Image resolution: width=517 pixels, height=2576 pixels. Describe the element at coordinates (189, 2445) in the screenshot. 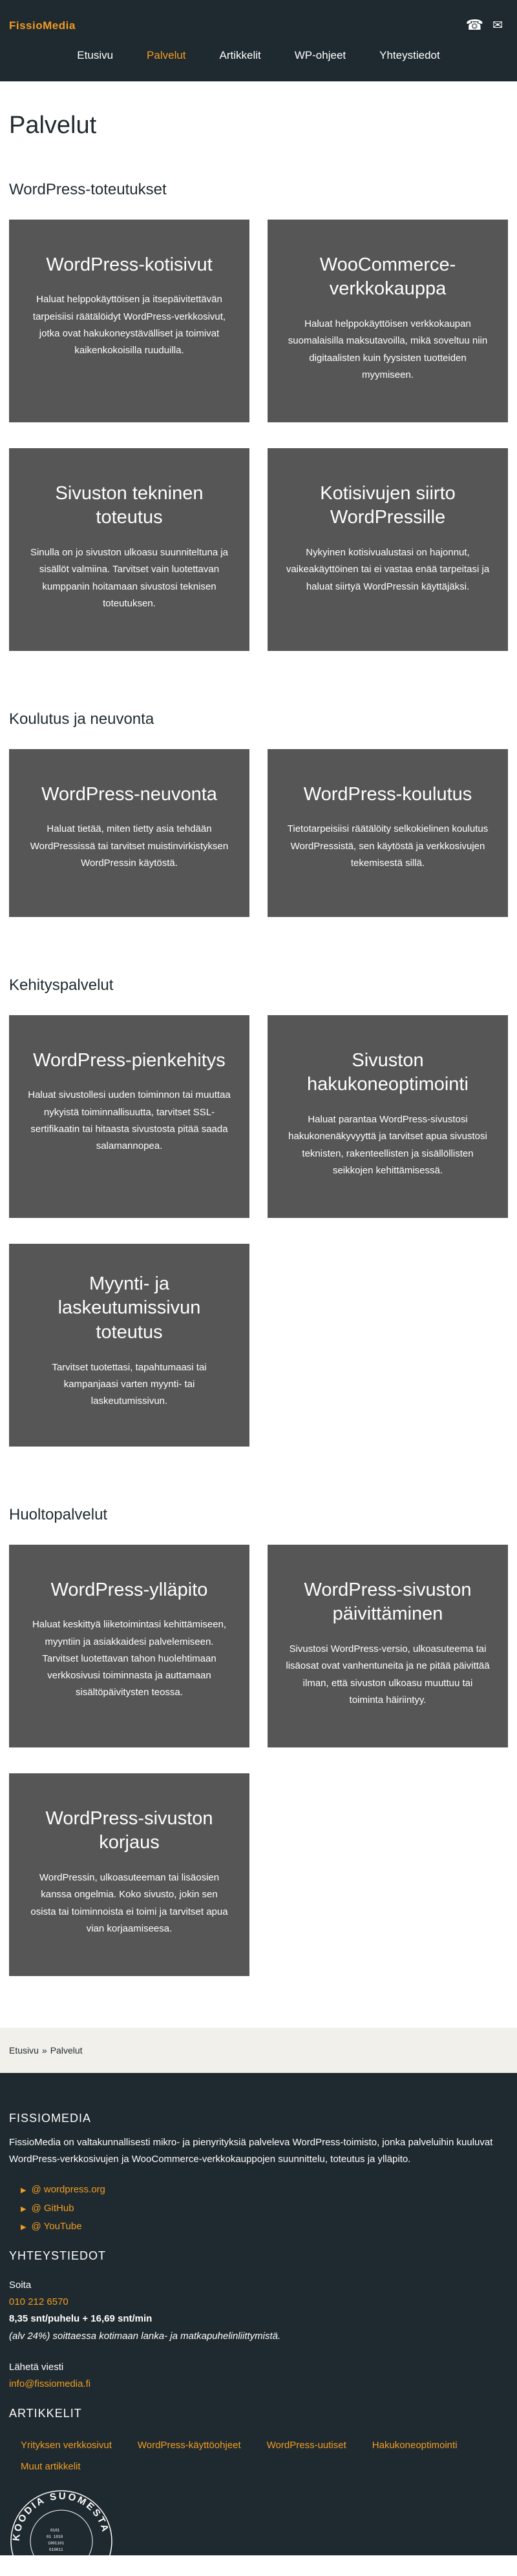

I see `article-link-wordpress-kayttoohjeet: WordPress-käyttöohjeet` at that location.